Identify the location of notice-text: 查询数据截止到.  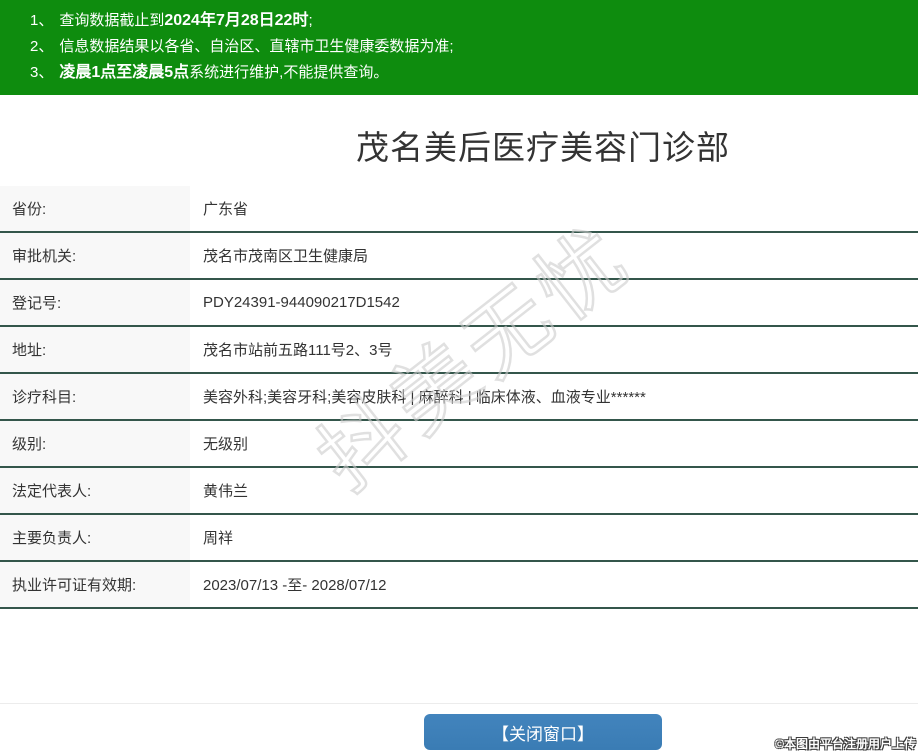
(112, 20).